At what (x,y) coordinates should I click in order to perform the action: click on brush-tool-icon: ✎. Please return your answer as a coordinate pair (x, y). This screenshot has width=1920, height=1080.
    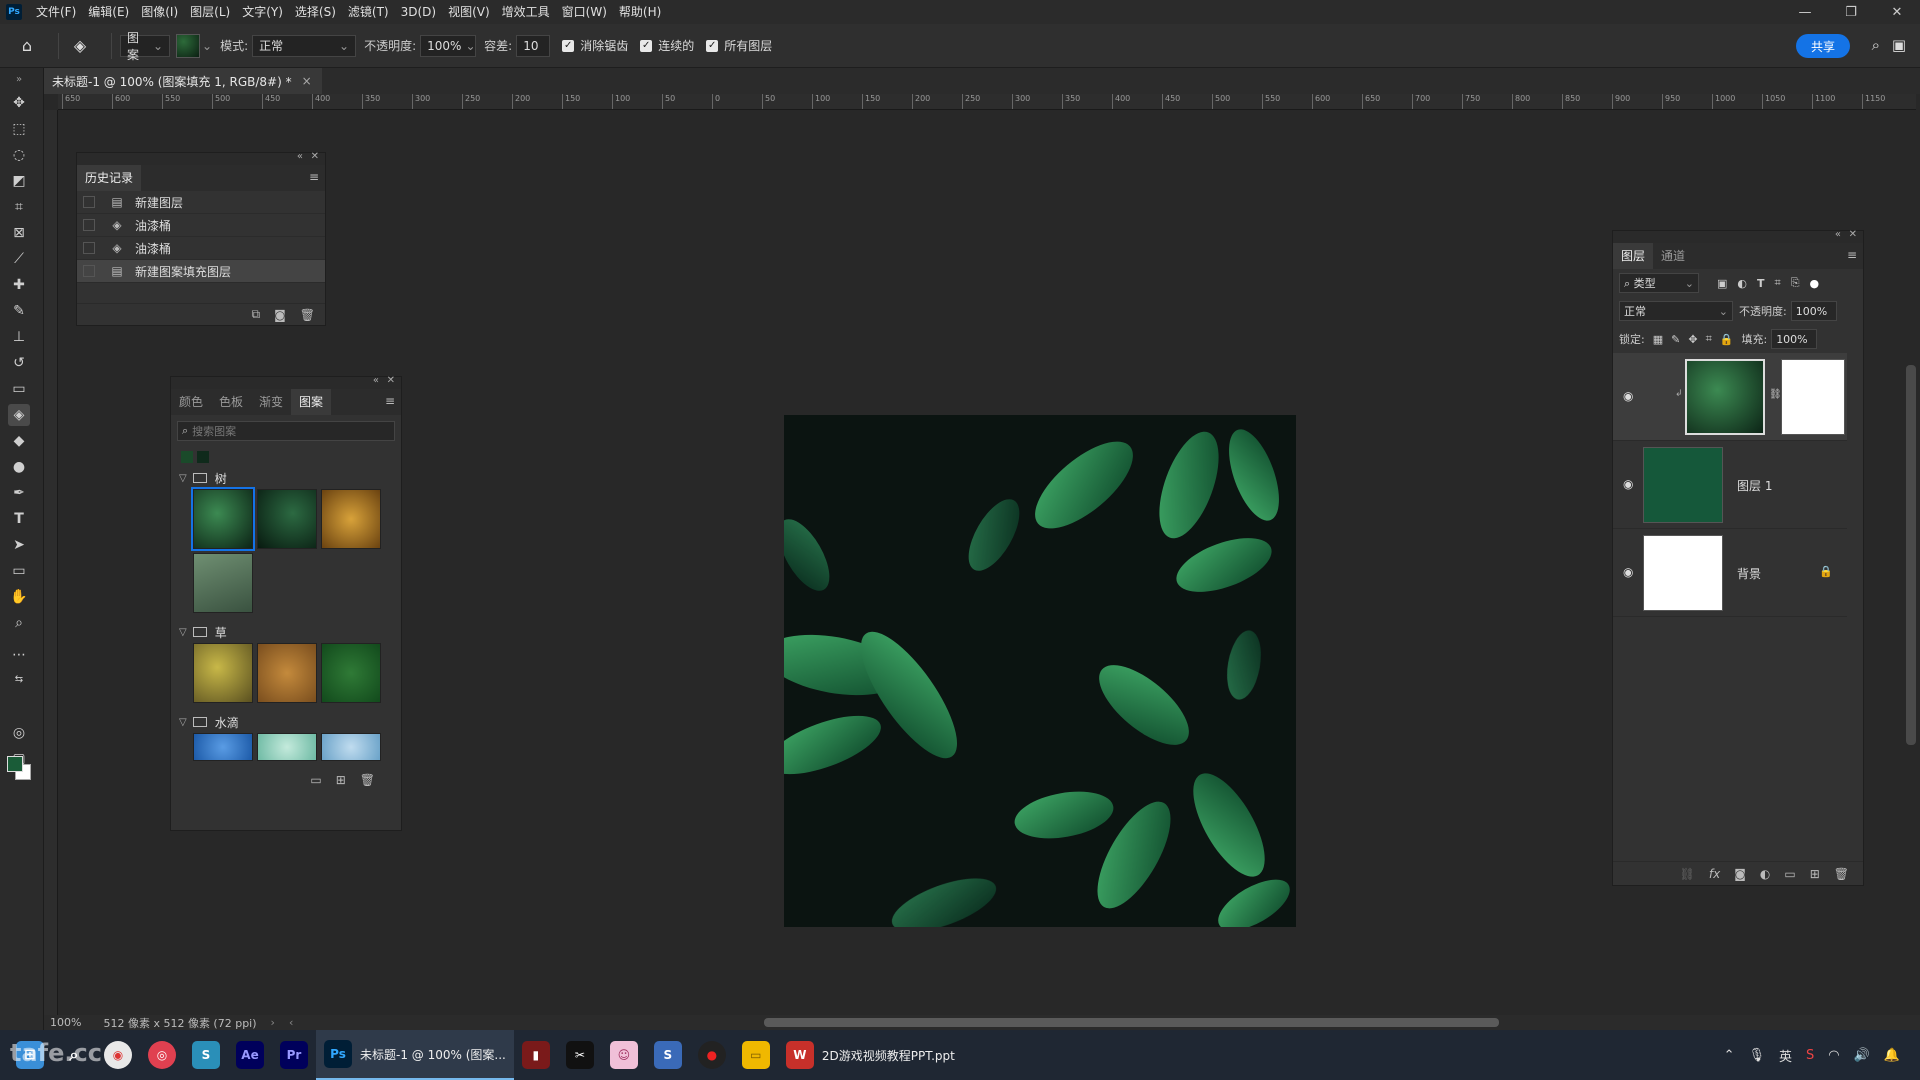
    Looking at the image, I should click on (19, 311).